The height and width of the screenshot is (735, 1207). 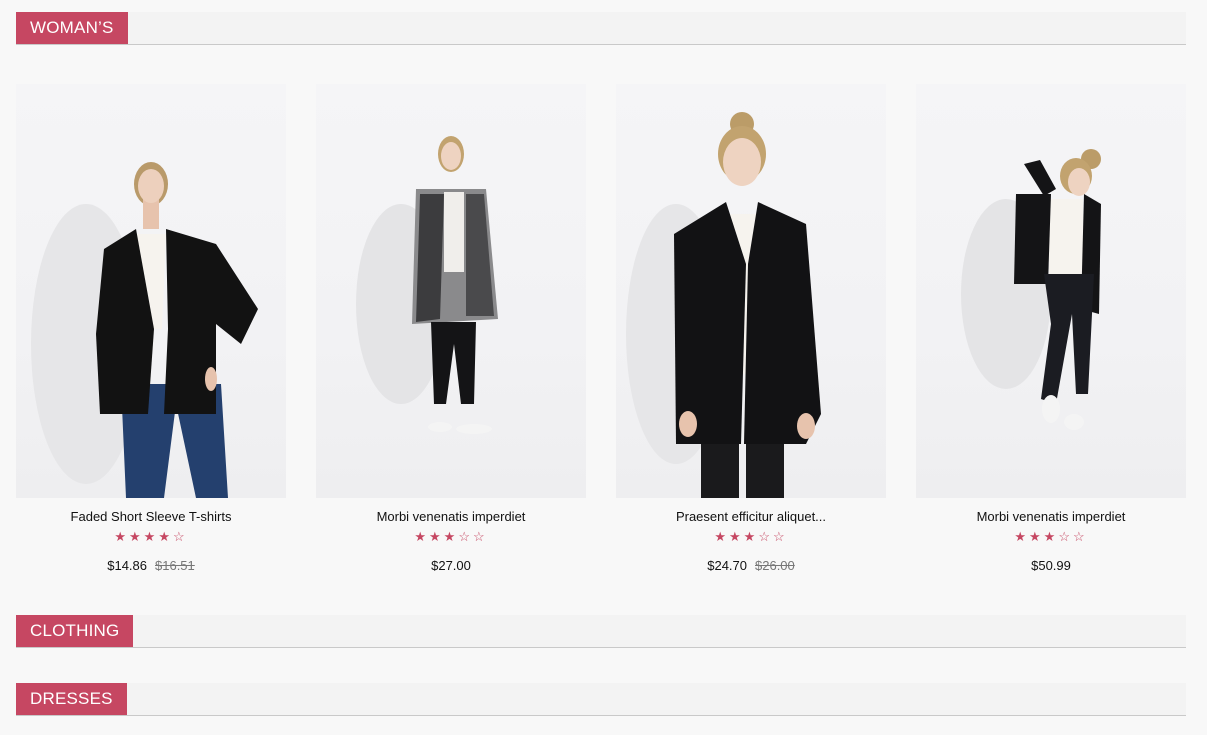 I want to click on section-tab-womans: WOMAN’S, so click(x=72, y=28).